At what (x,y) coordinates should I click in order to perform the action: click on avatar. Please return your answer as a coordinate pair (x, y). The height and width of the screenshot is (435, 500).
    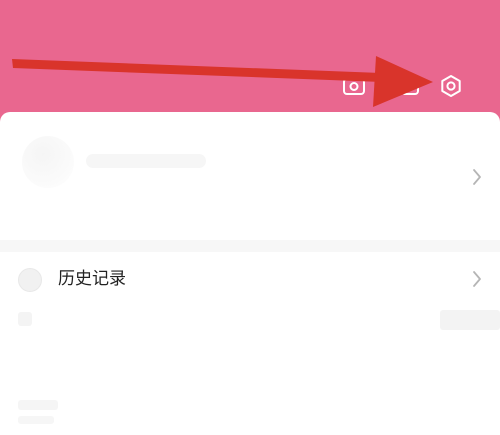
    Looking at the image, I should click on (48, 162).